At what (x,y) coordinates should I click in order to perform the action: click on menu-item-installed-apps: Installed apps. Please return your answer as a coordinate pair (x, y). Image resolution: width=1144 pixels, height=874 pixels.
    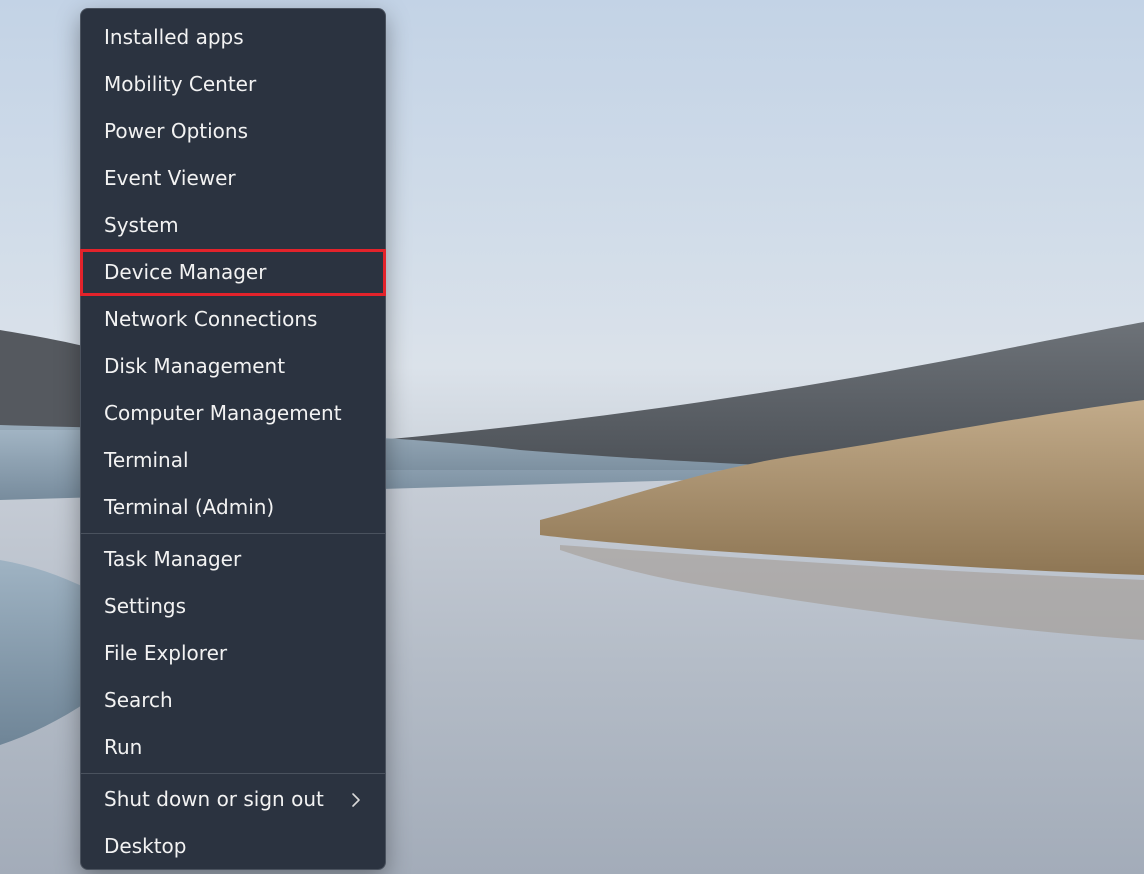
    Looking at the image, I should click on (233, 37).